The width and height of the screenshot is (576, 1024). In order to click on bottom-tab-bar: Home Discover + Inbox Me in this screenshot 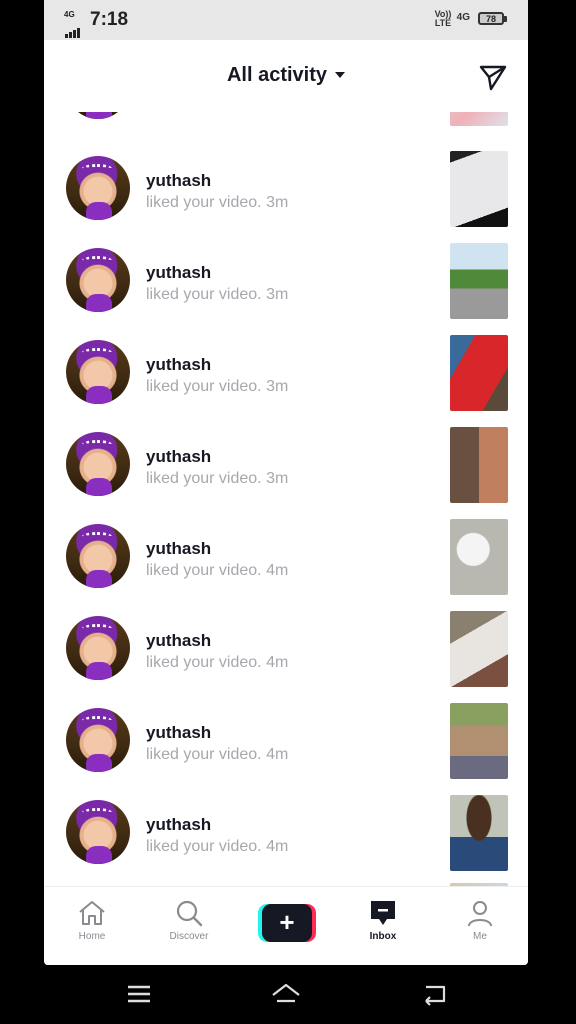, I will do `click(286, 925)`.